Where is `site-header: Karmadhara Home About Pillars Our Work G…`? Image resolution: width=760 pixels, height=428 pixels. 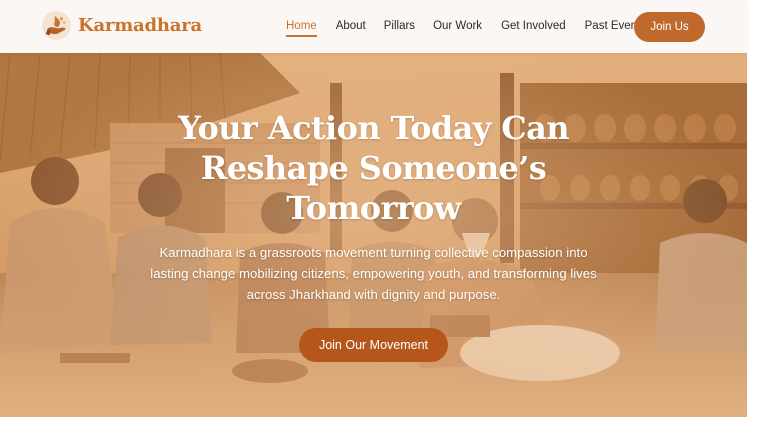
site-header: Karmadhara Home About Pillars Our Work G… is located at coordinates (373, 26).